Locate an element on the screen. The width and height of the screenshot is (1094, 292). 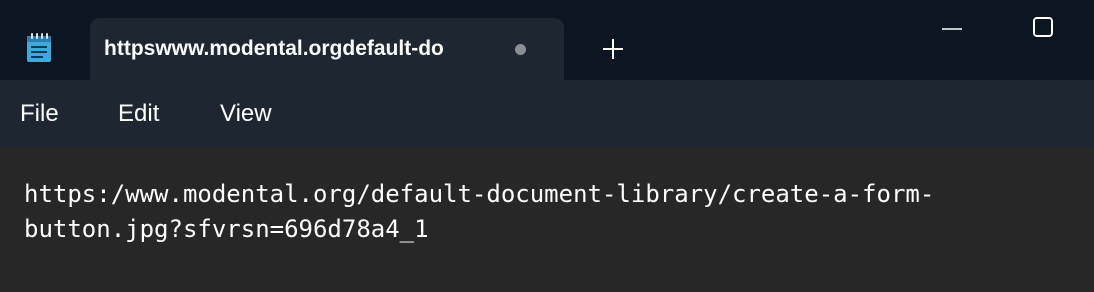
menu-edit: Edit is located at coordinates (138, 114).